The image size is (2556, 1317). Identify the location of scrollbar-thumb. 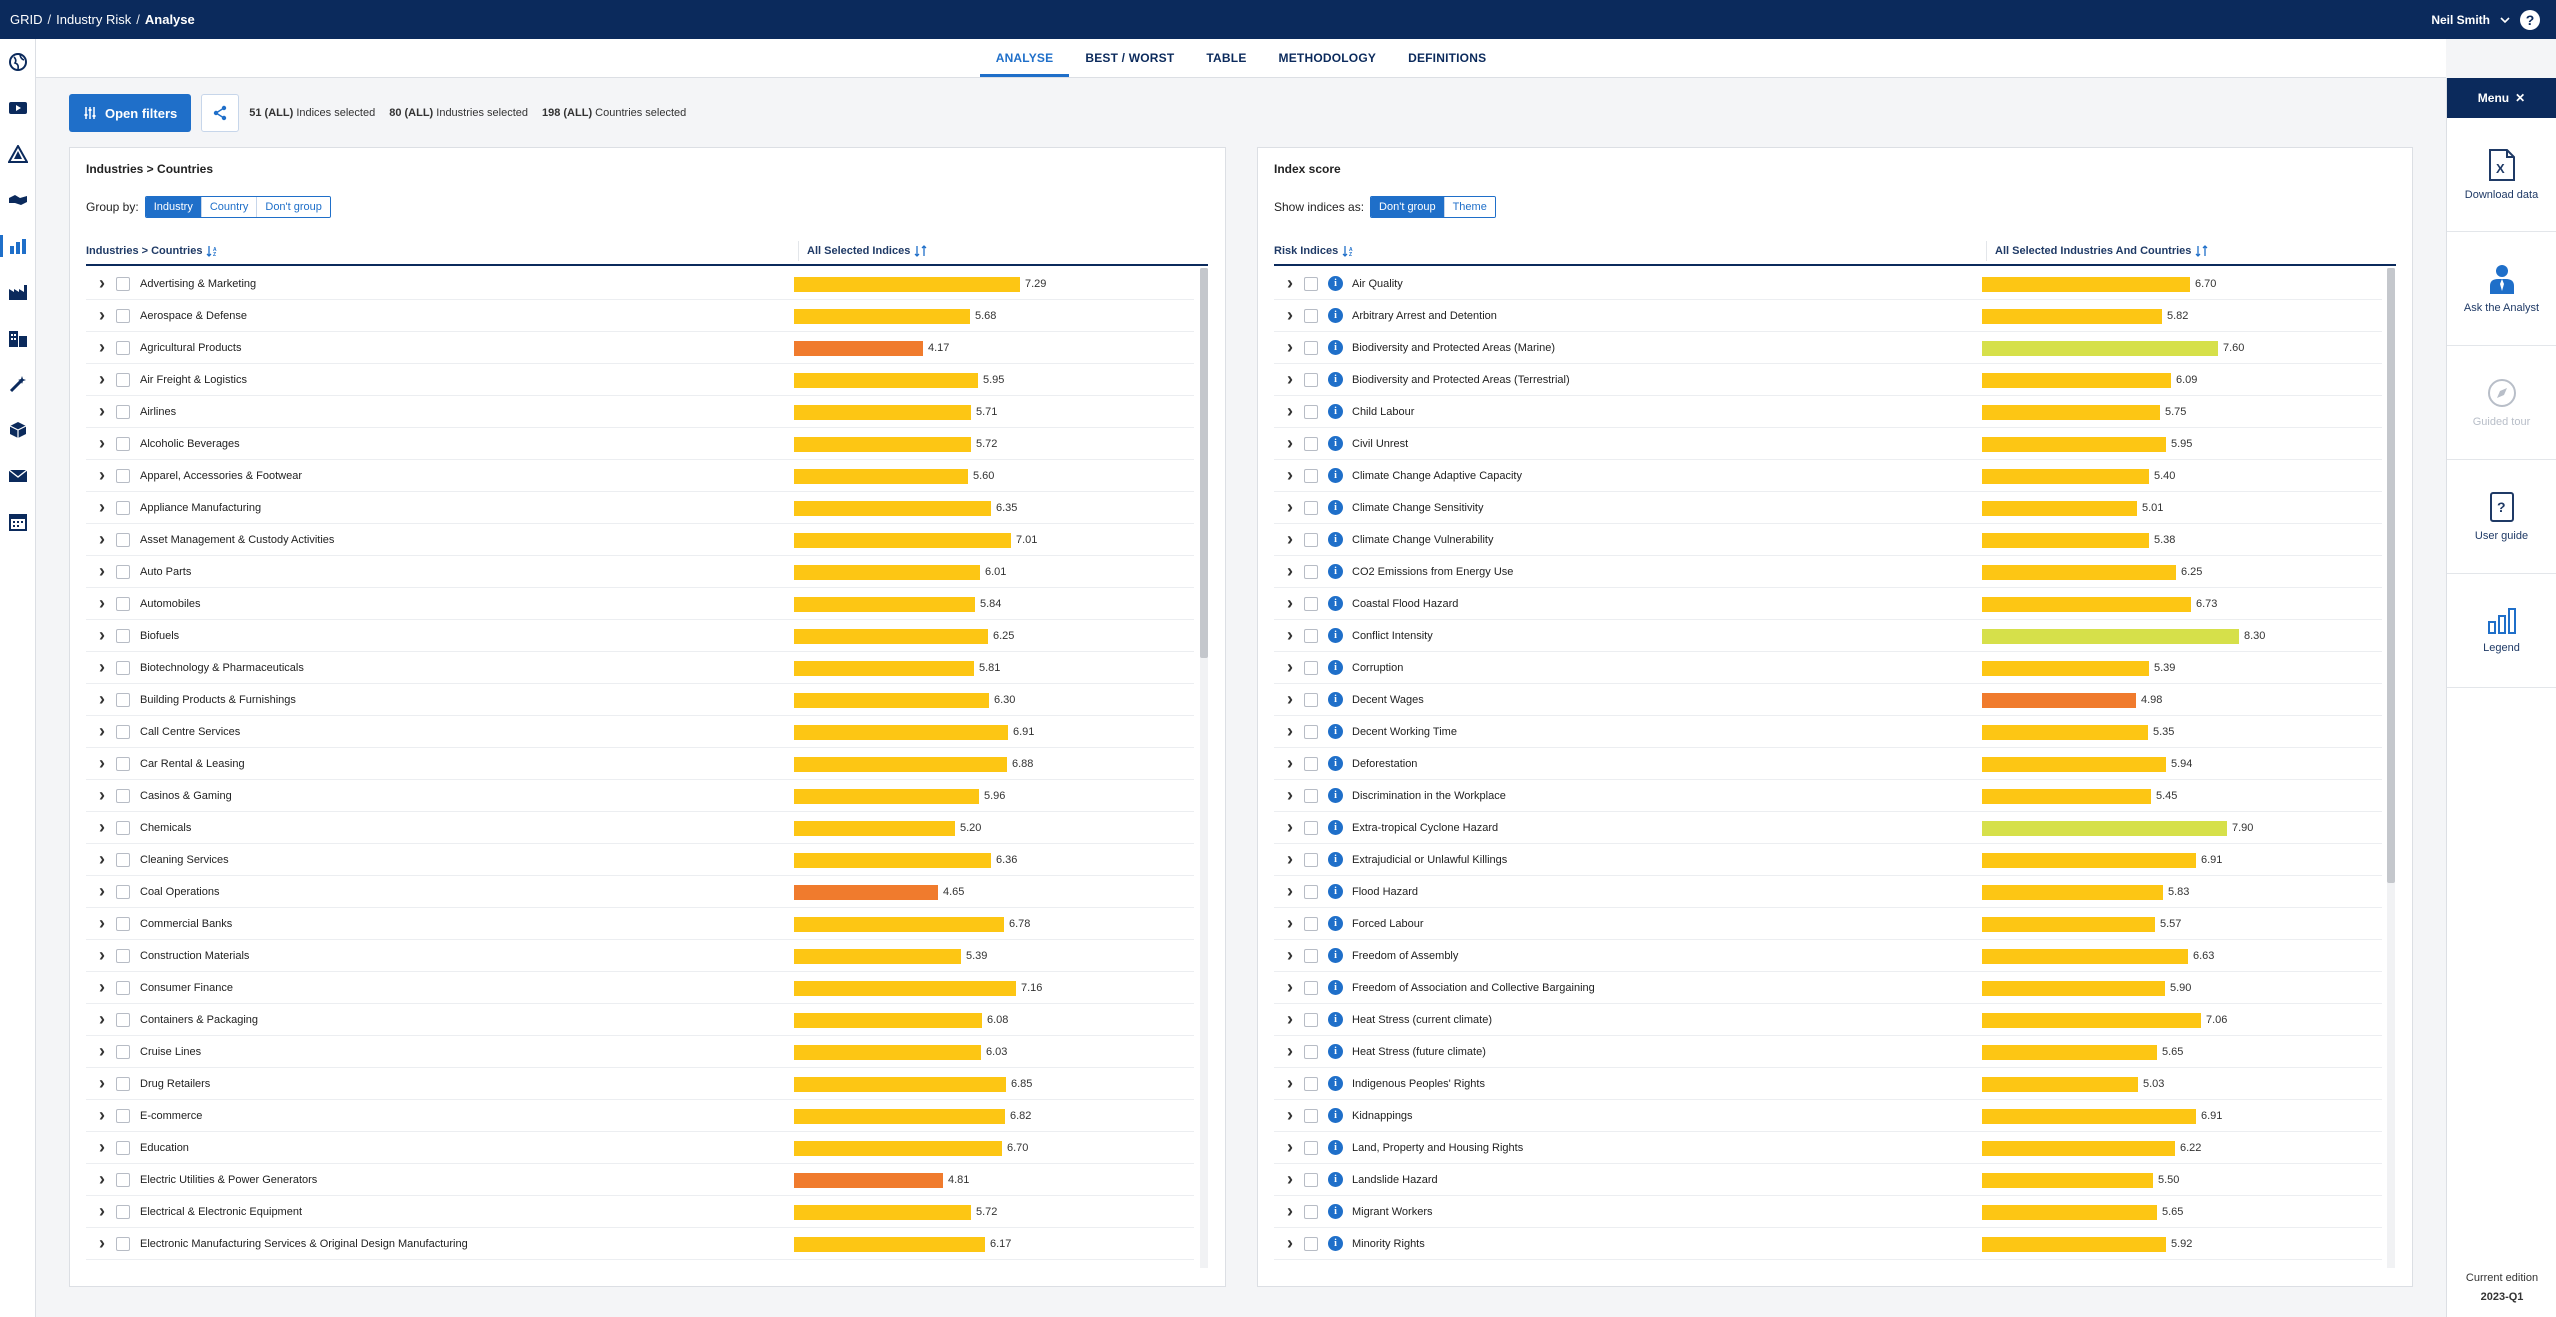
(1204, 463).